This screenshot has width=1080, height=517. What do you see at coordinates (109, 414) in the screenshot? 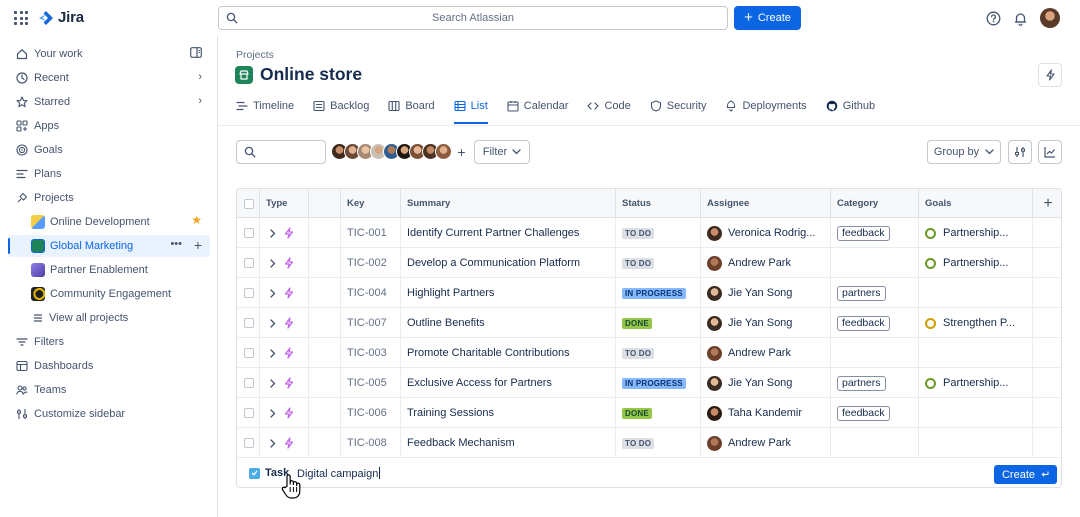
I see `sidebar-item-customize-sidebar: Customize sidebar` at bounding box center [109, 414].